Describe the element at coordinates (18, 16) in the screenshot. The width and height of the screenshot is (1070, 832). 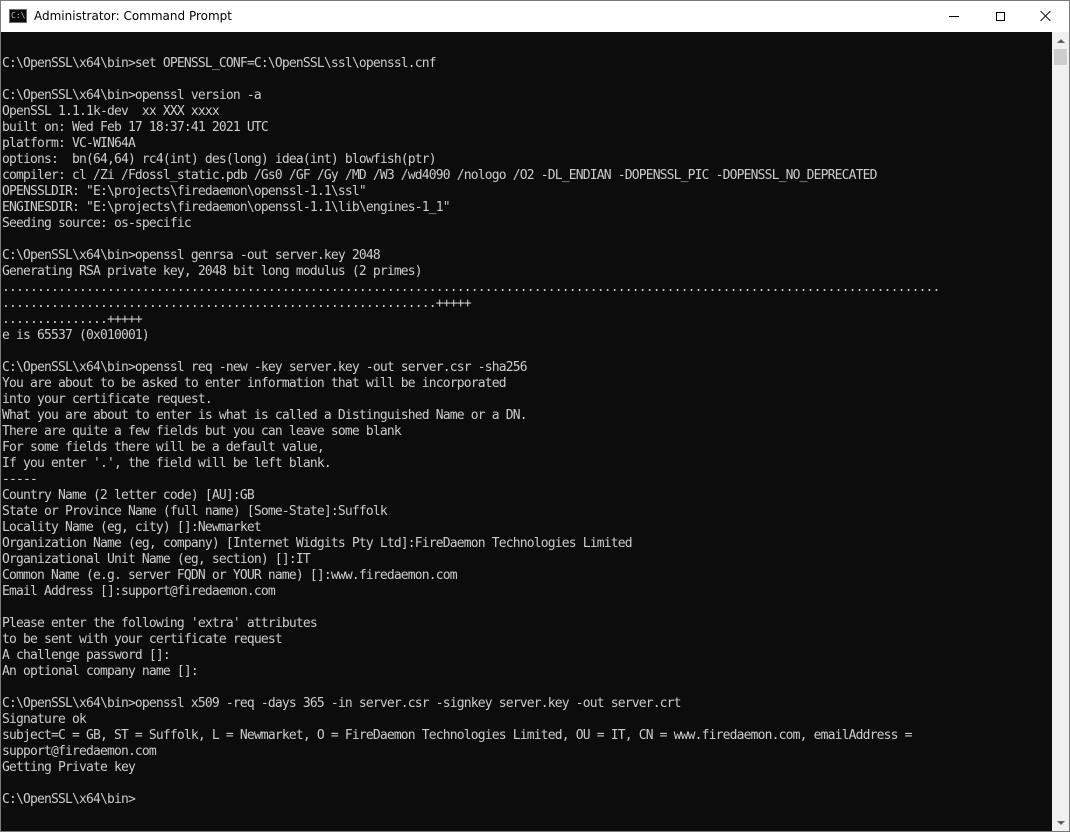
I see `cmd-icon: C:\` at that location.